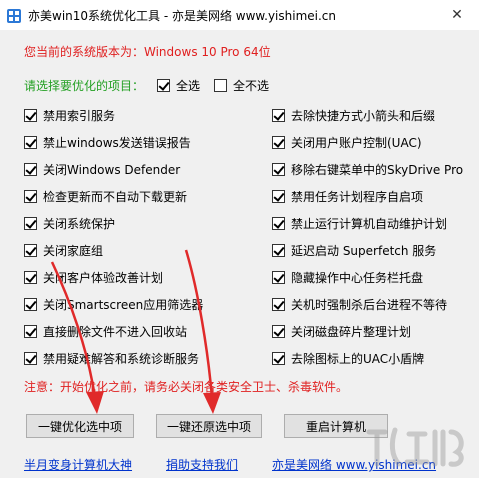 Image resolution: width=479 pixels, height=478 pixels. Describe the element at coordinates (78, 464) in the screenshot. I see `guide-link: 半月变身计算机大神` at that location.